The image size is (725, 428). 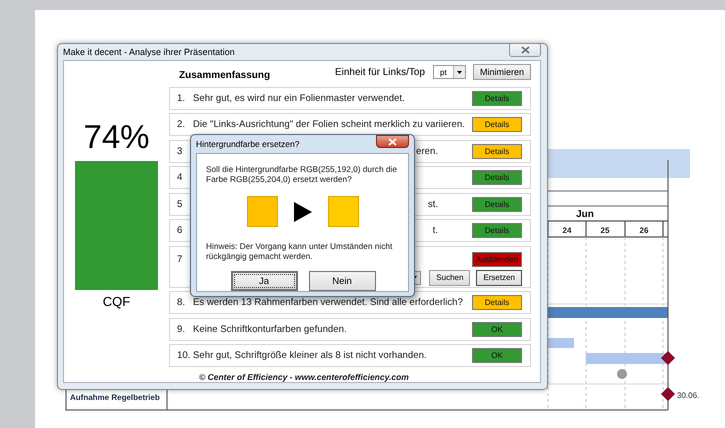 What do you see at coordinates (180, 230) in the screenshot?
I see `item-number: 6` at bounding box center [180, 230].